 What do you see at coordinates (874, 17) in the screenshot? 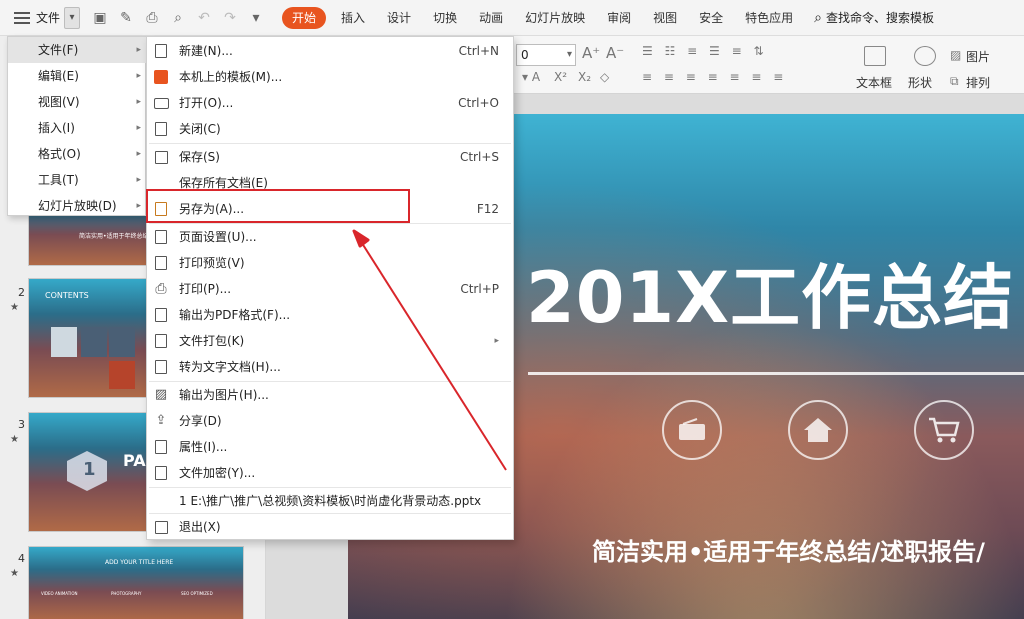
I see `command-search: ⌕ 查找命令、搜索模板` at bounding box center [874, 17].